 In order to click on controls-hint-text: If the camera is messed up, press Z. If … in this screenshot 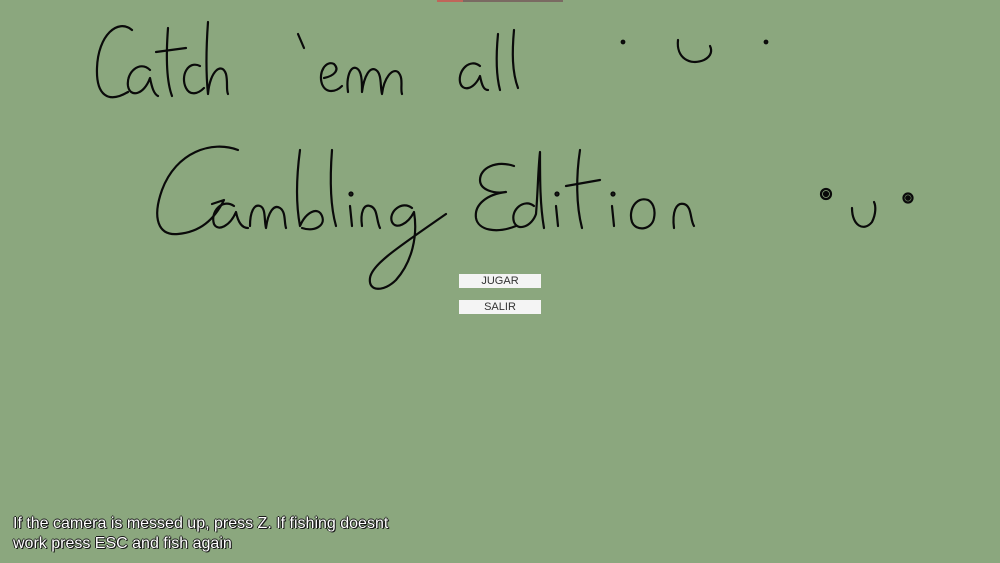, I will do `click(201, 533)`.